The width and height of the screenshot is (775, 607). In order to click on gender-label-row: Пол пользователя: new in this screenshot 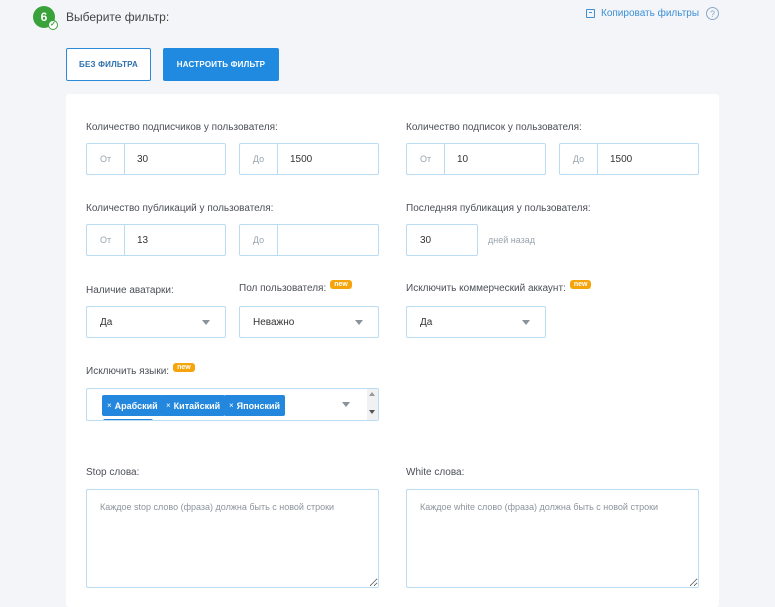, I will do `click(295, 287)`.